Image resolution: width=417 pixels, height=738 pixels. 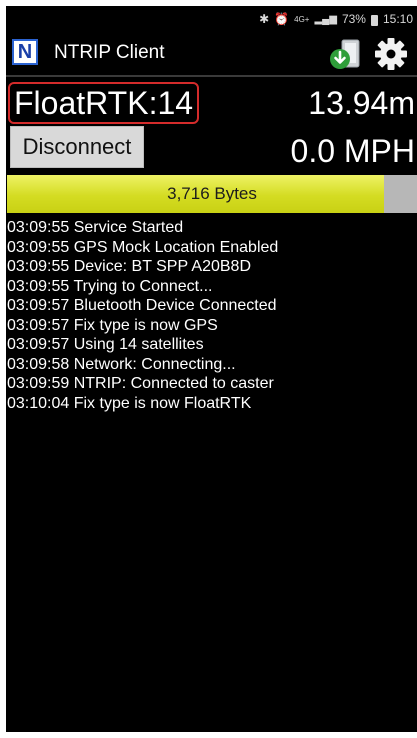 I want to click on clock: 15:10, so click(x=397, y=19).